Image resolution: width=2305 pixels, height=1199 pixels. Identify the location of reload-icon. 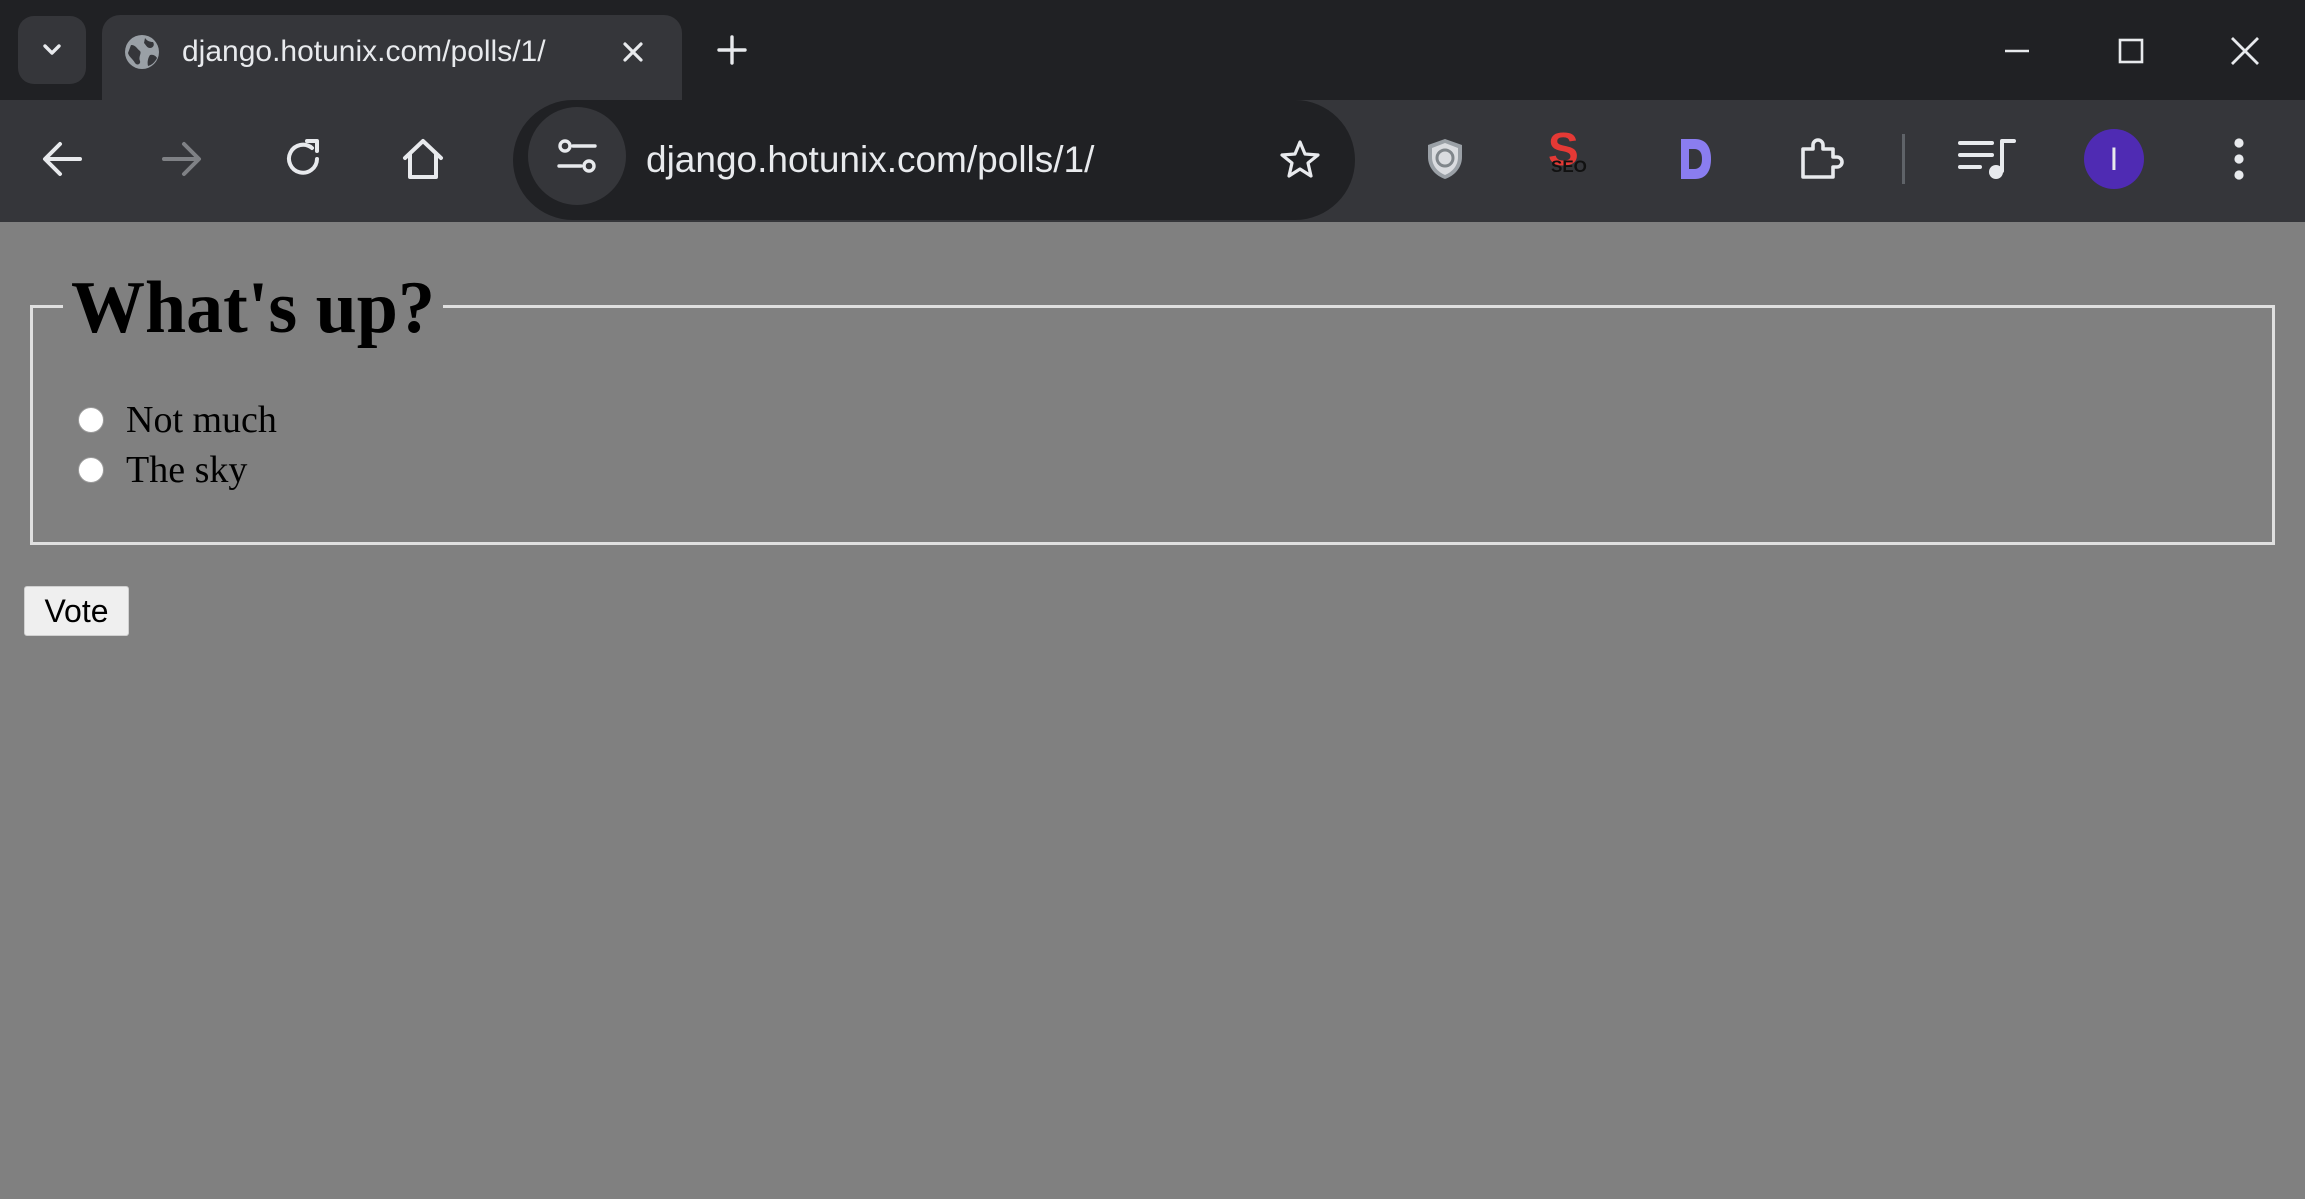
(303, 157).